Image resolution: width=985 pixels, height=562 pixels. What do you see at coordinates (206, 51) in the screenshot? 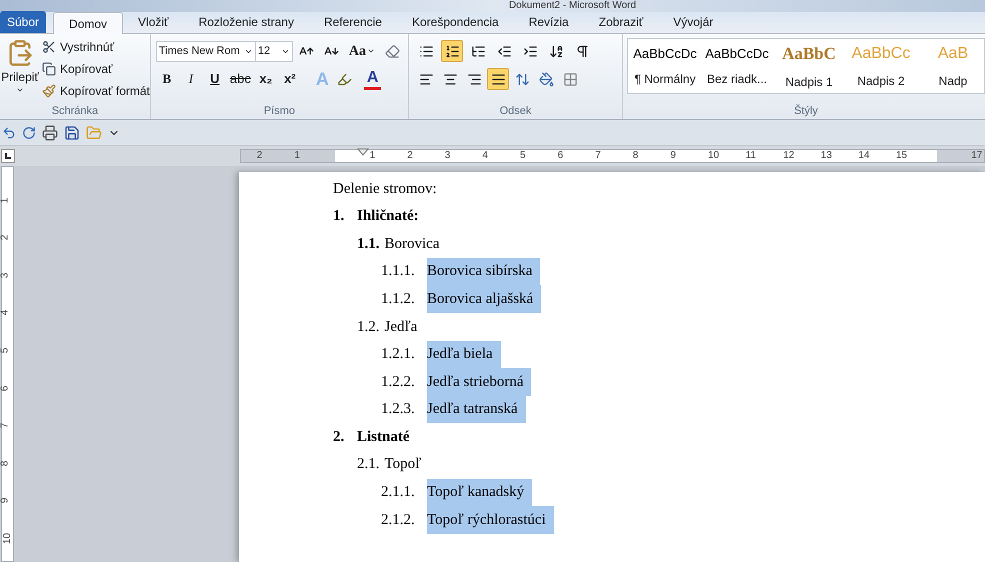
I see `font-name-field: Times New Rom` at bounding box center [206, 51].